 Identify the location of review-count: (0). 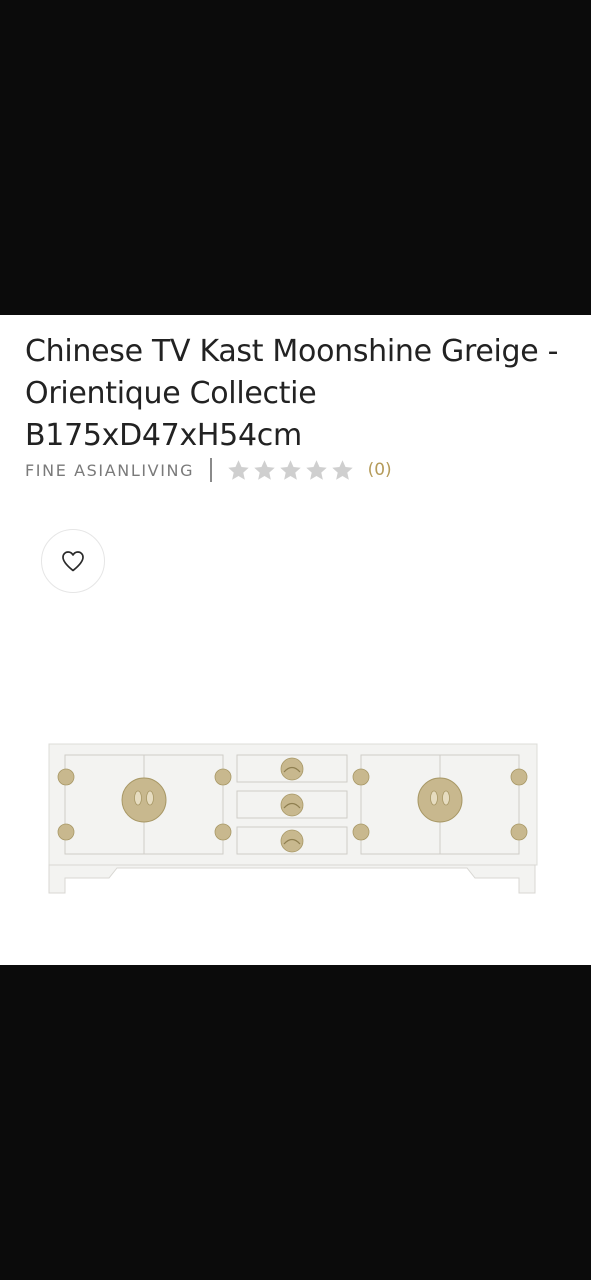
(380, 470).